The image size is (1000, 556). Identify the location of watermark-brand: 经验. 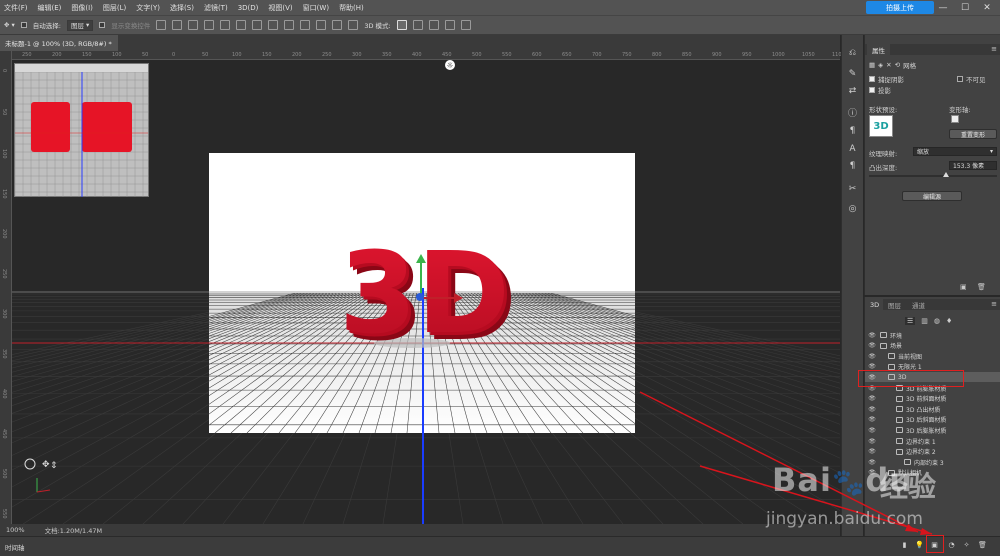
(908, 486).